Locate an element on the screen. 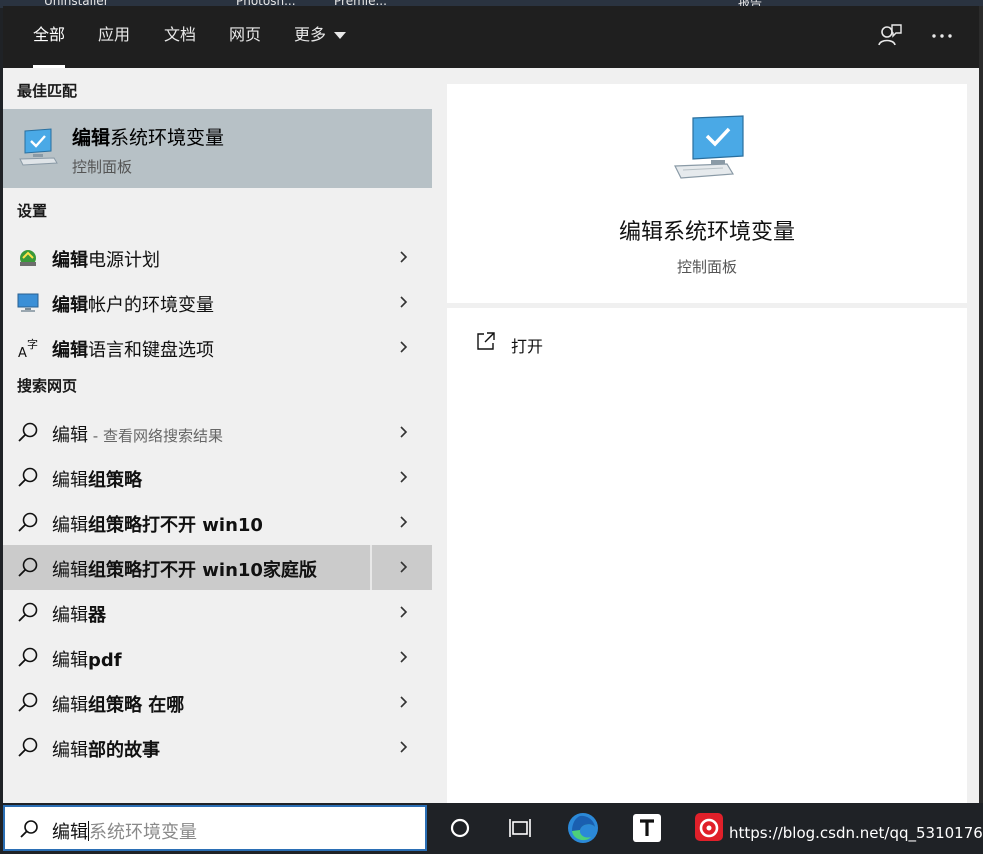  web-search-item: 编辑组策略打不开 win10 is located at coordinates (217, 522).